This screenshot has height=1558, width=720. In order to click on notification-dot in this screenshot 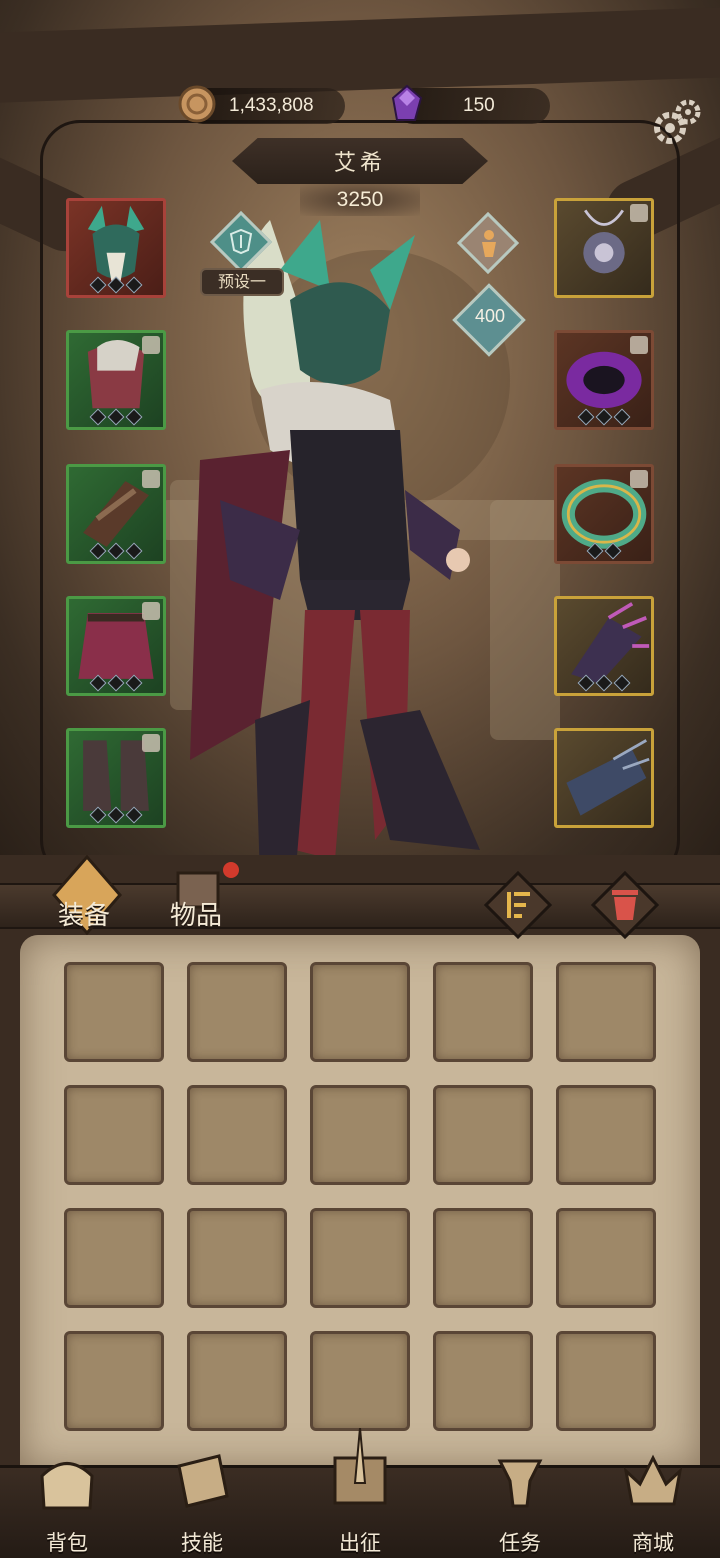, I will do `click(231, 870)`.